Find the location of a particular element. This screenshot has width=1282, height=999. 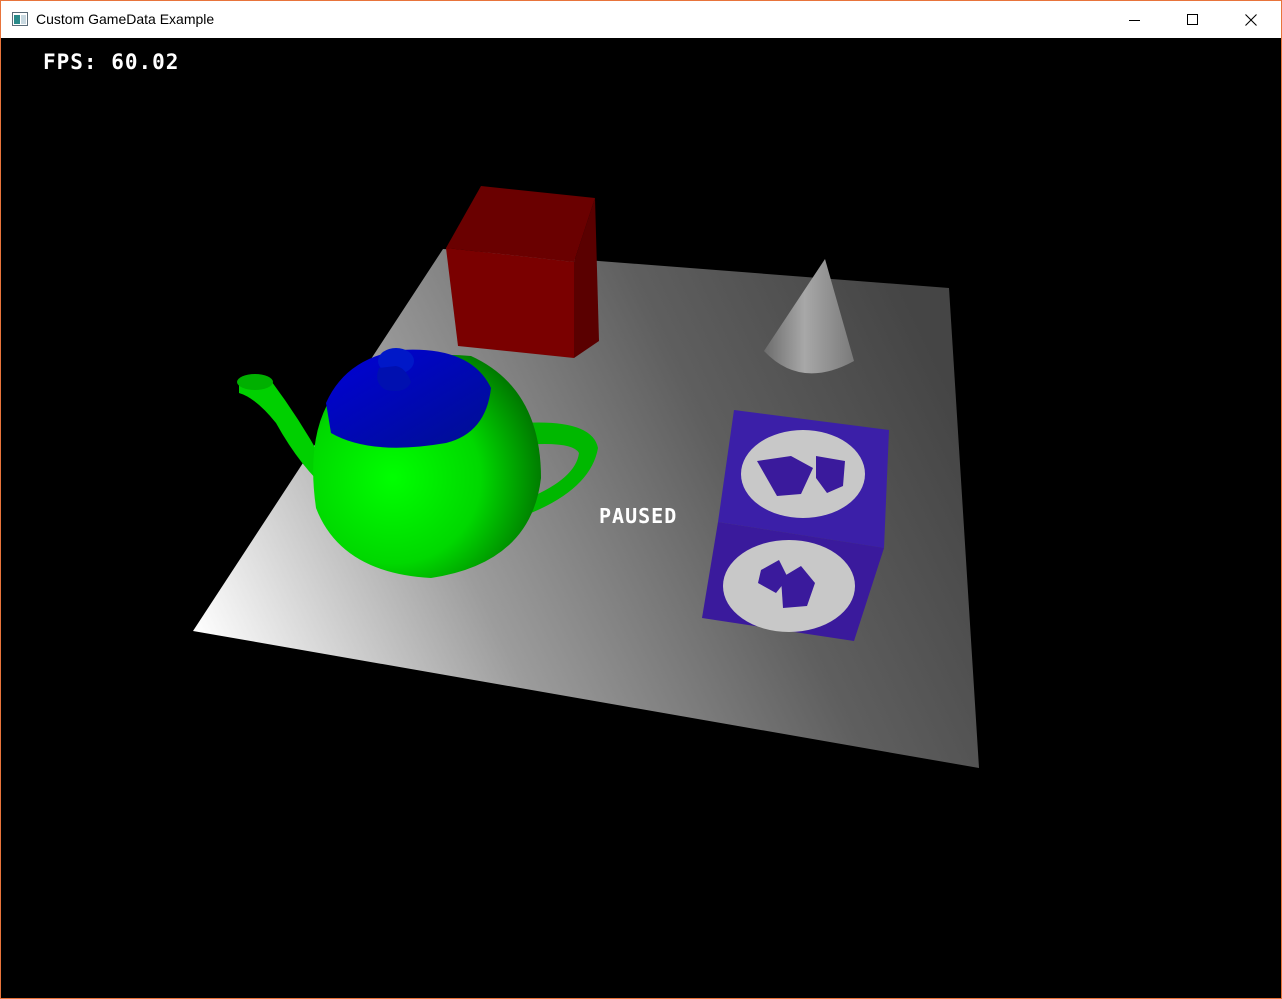

window-title: Custom GameData Example is located at coordinates (125, 19).